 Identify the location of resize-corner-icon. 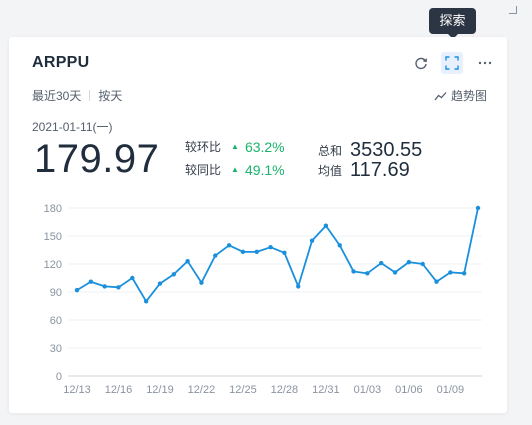
(513, 10).